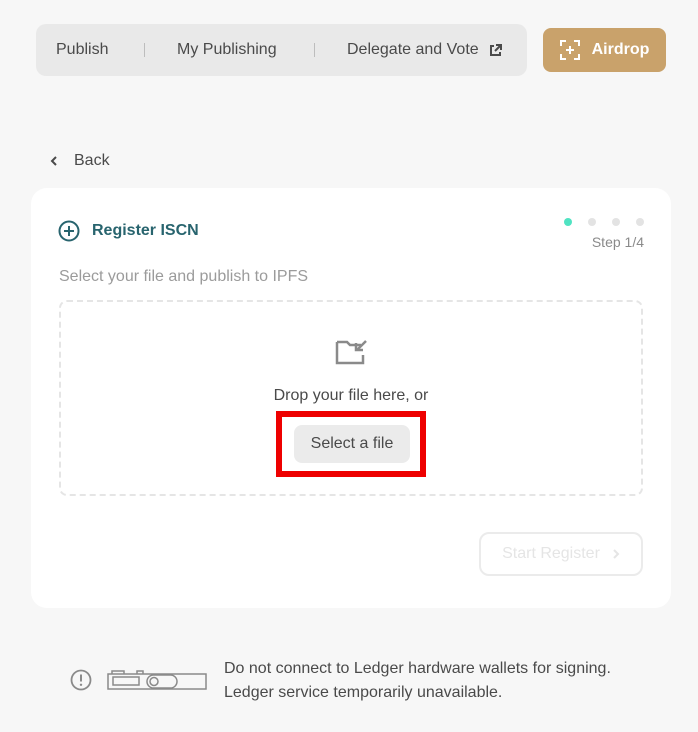  I want to click on highlight-box: Select a file, so click(351, 444).